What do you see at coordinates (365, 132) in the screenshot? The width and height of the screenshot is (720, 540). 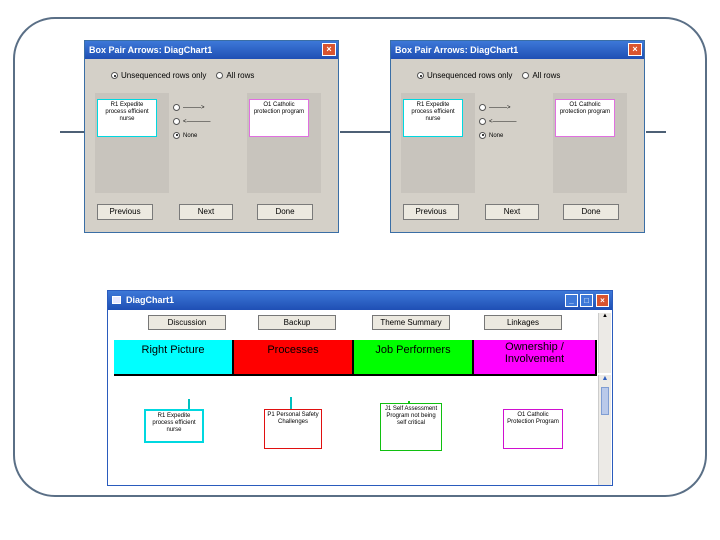 I see `connector-line-middle` at bounding box center [365, 132].